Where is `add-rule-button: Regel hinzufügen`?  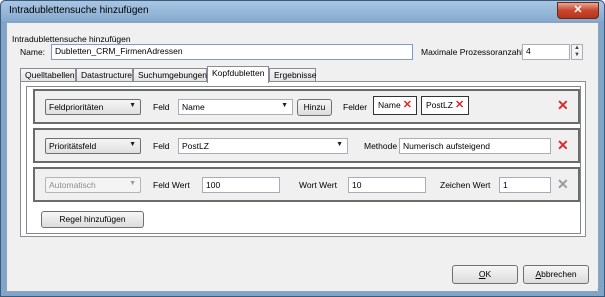 add-rule-button: Regel hinzufügen is located at coordinates (92, 219).